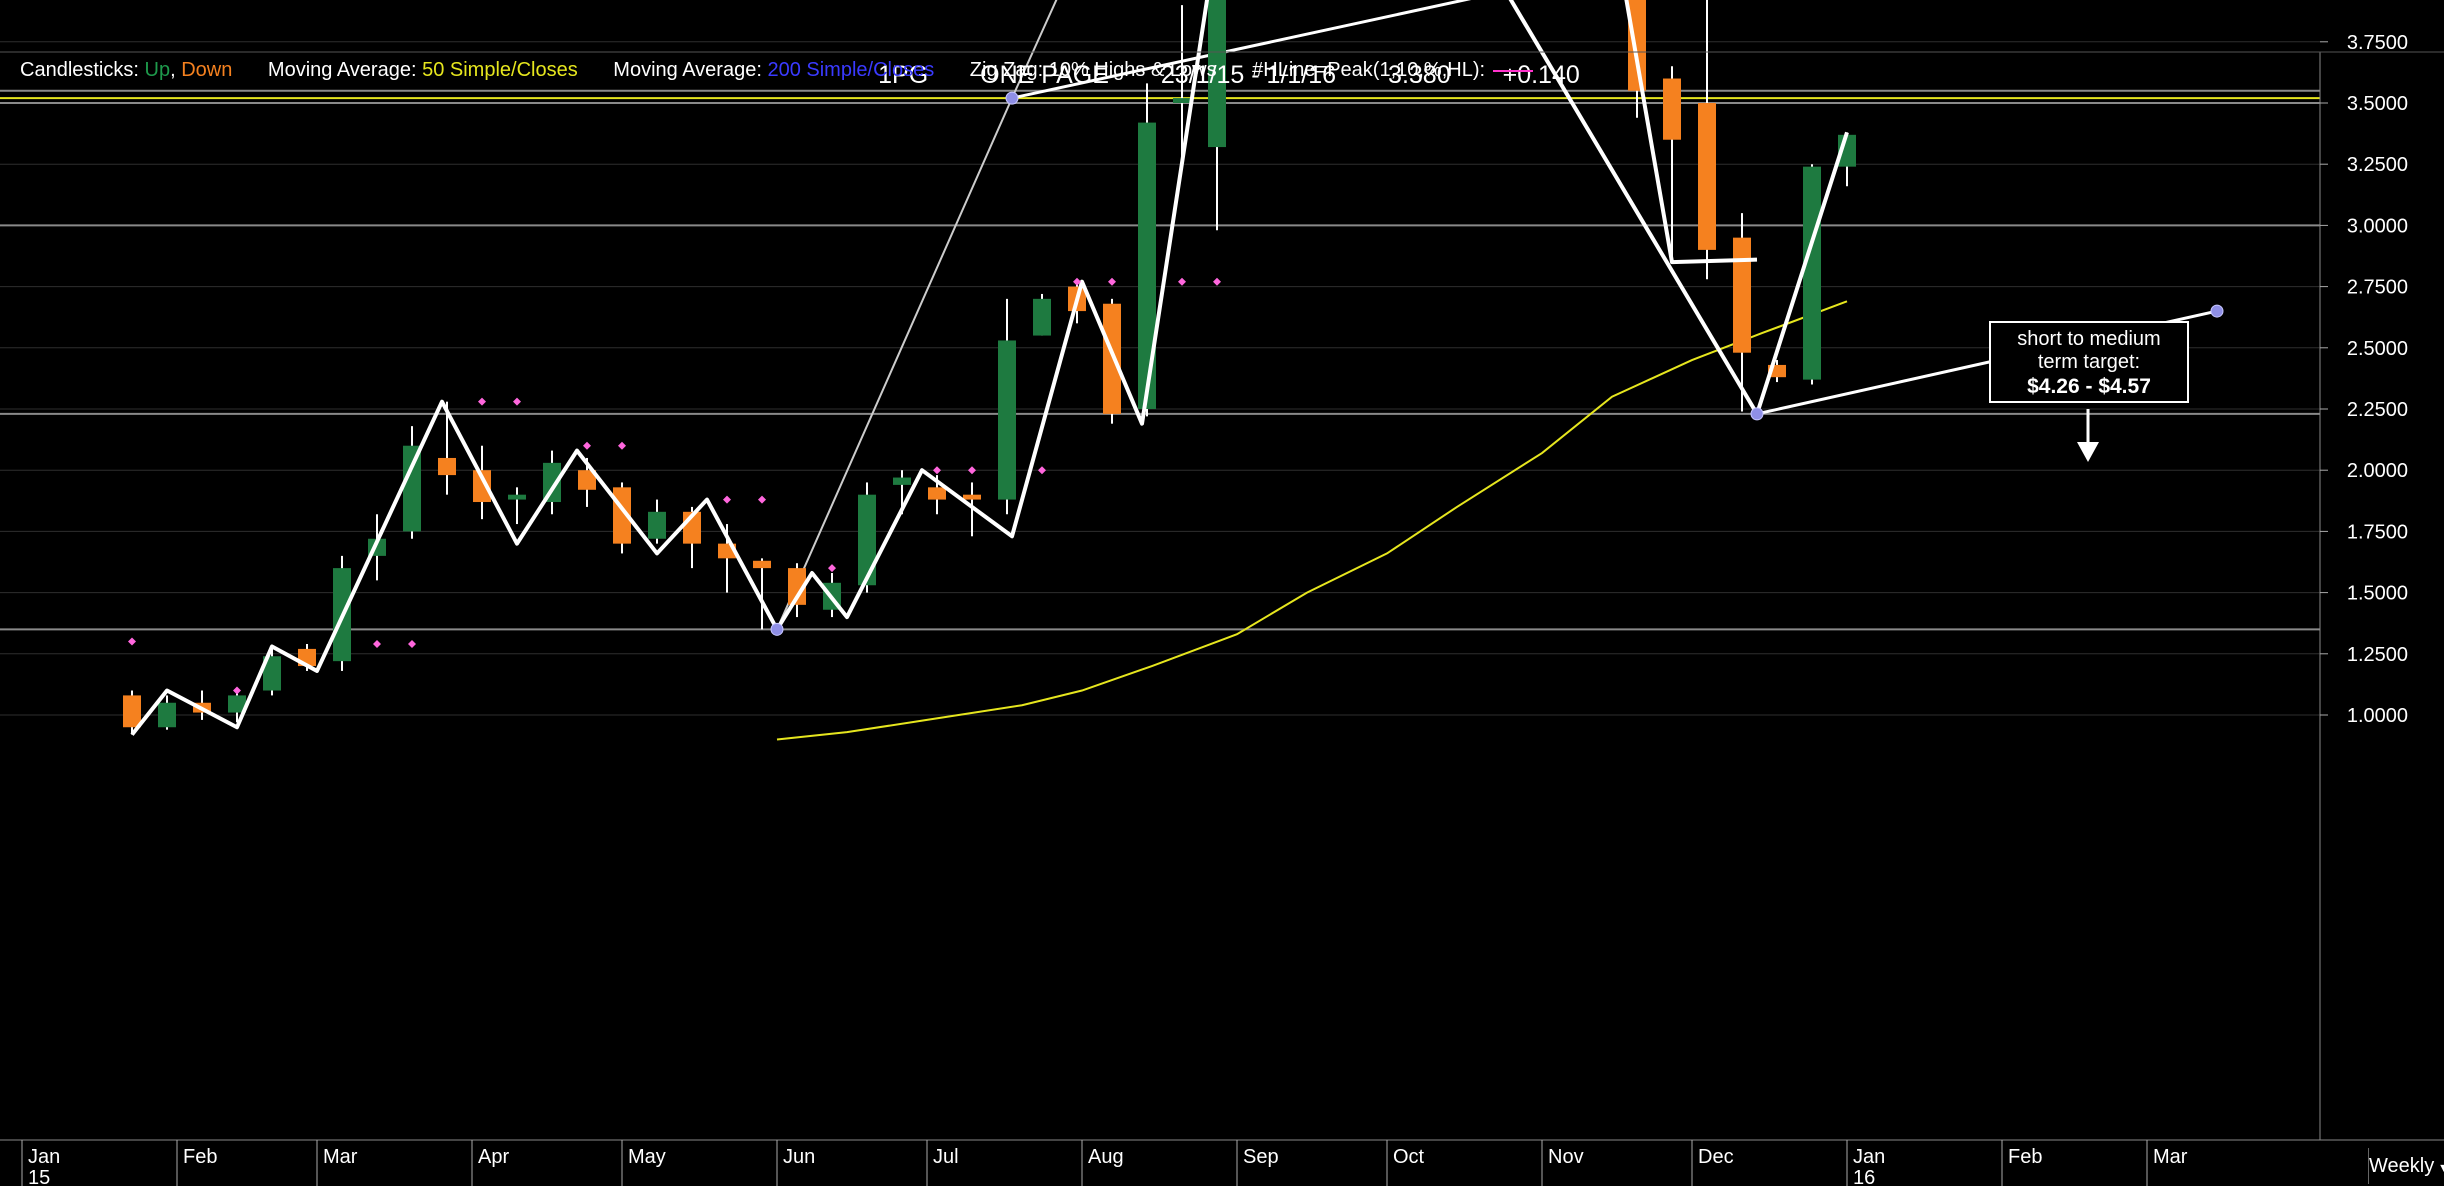  What do you see at coordinates (126, 70) in the screenshot?
I see `legend-candlesticks: Candlesticks: Up, Down` at bounding box center [126, 70].